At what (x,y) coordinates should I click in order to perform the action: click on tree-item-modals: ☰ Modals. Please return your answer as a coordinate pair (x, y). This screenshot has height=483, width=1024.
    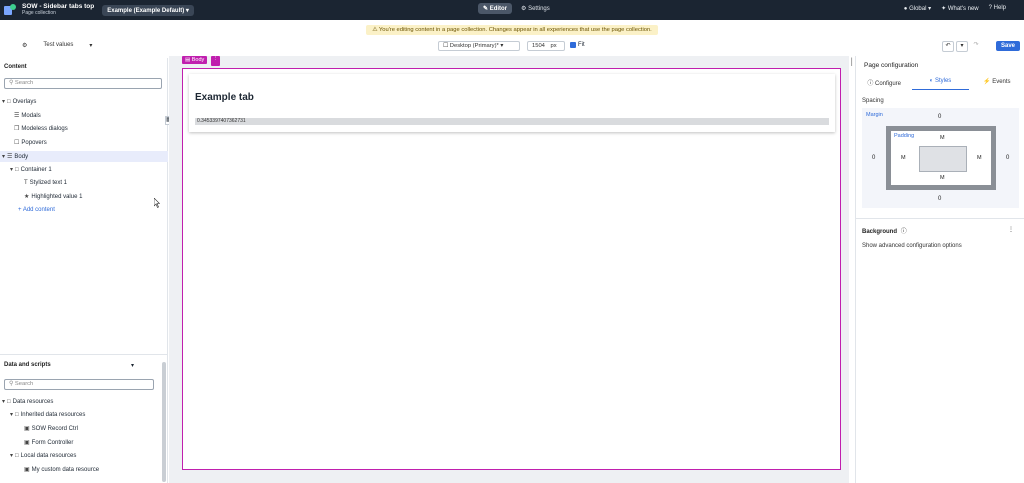
    Looking at the image, I should click on (27, 116).